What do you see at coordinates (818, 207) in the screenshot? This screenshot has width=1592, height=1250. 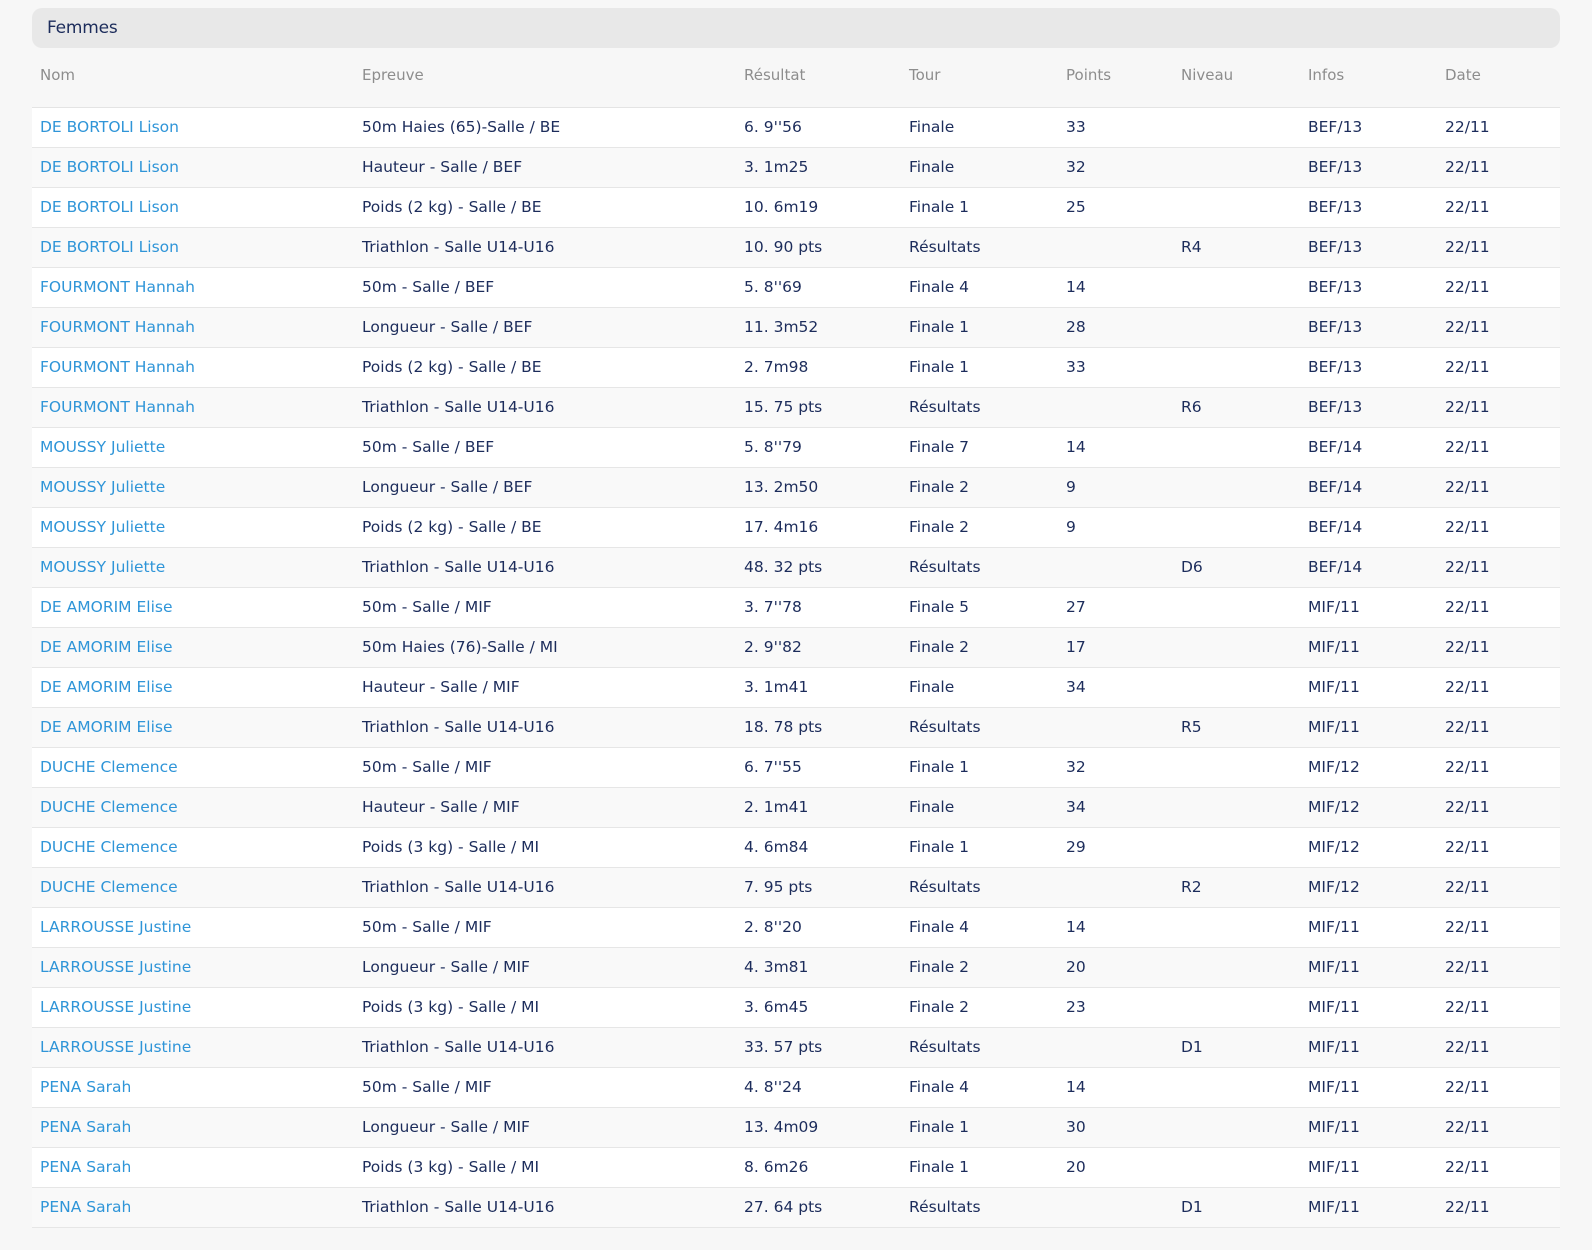 I see `result-cell: 10. 6m19` at bounding box center [818, 207].